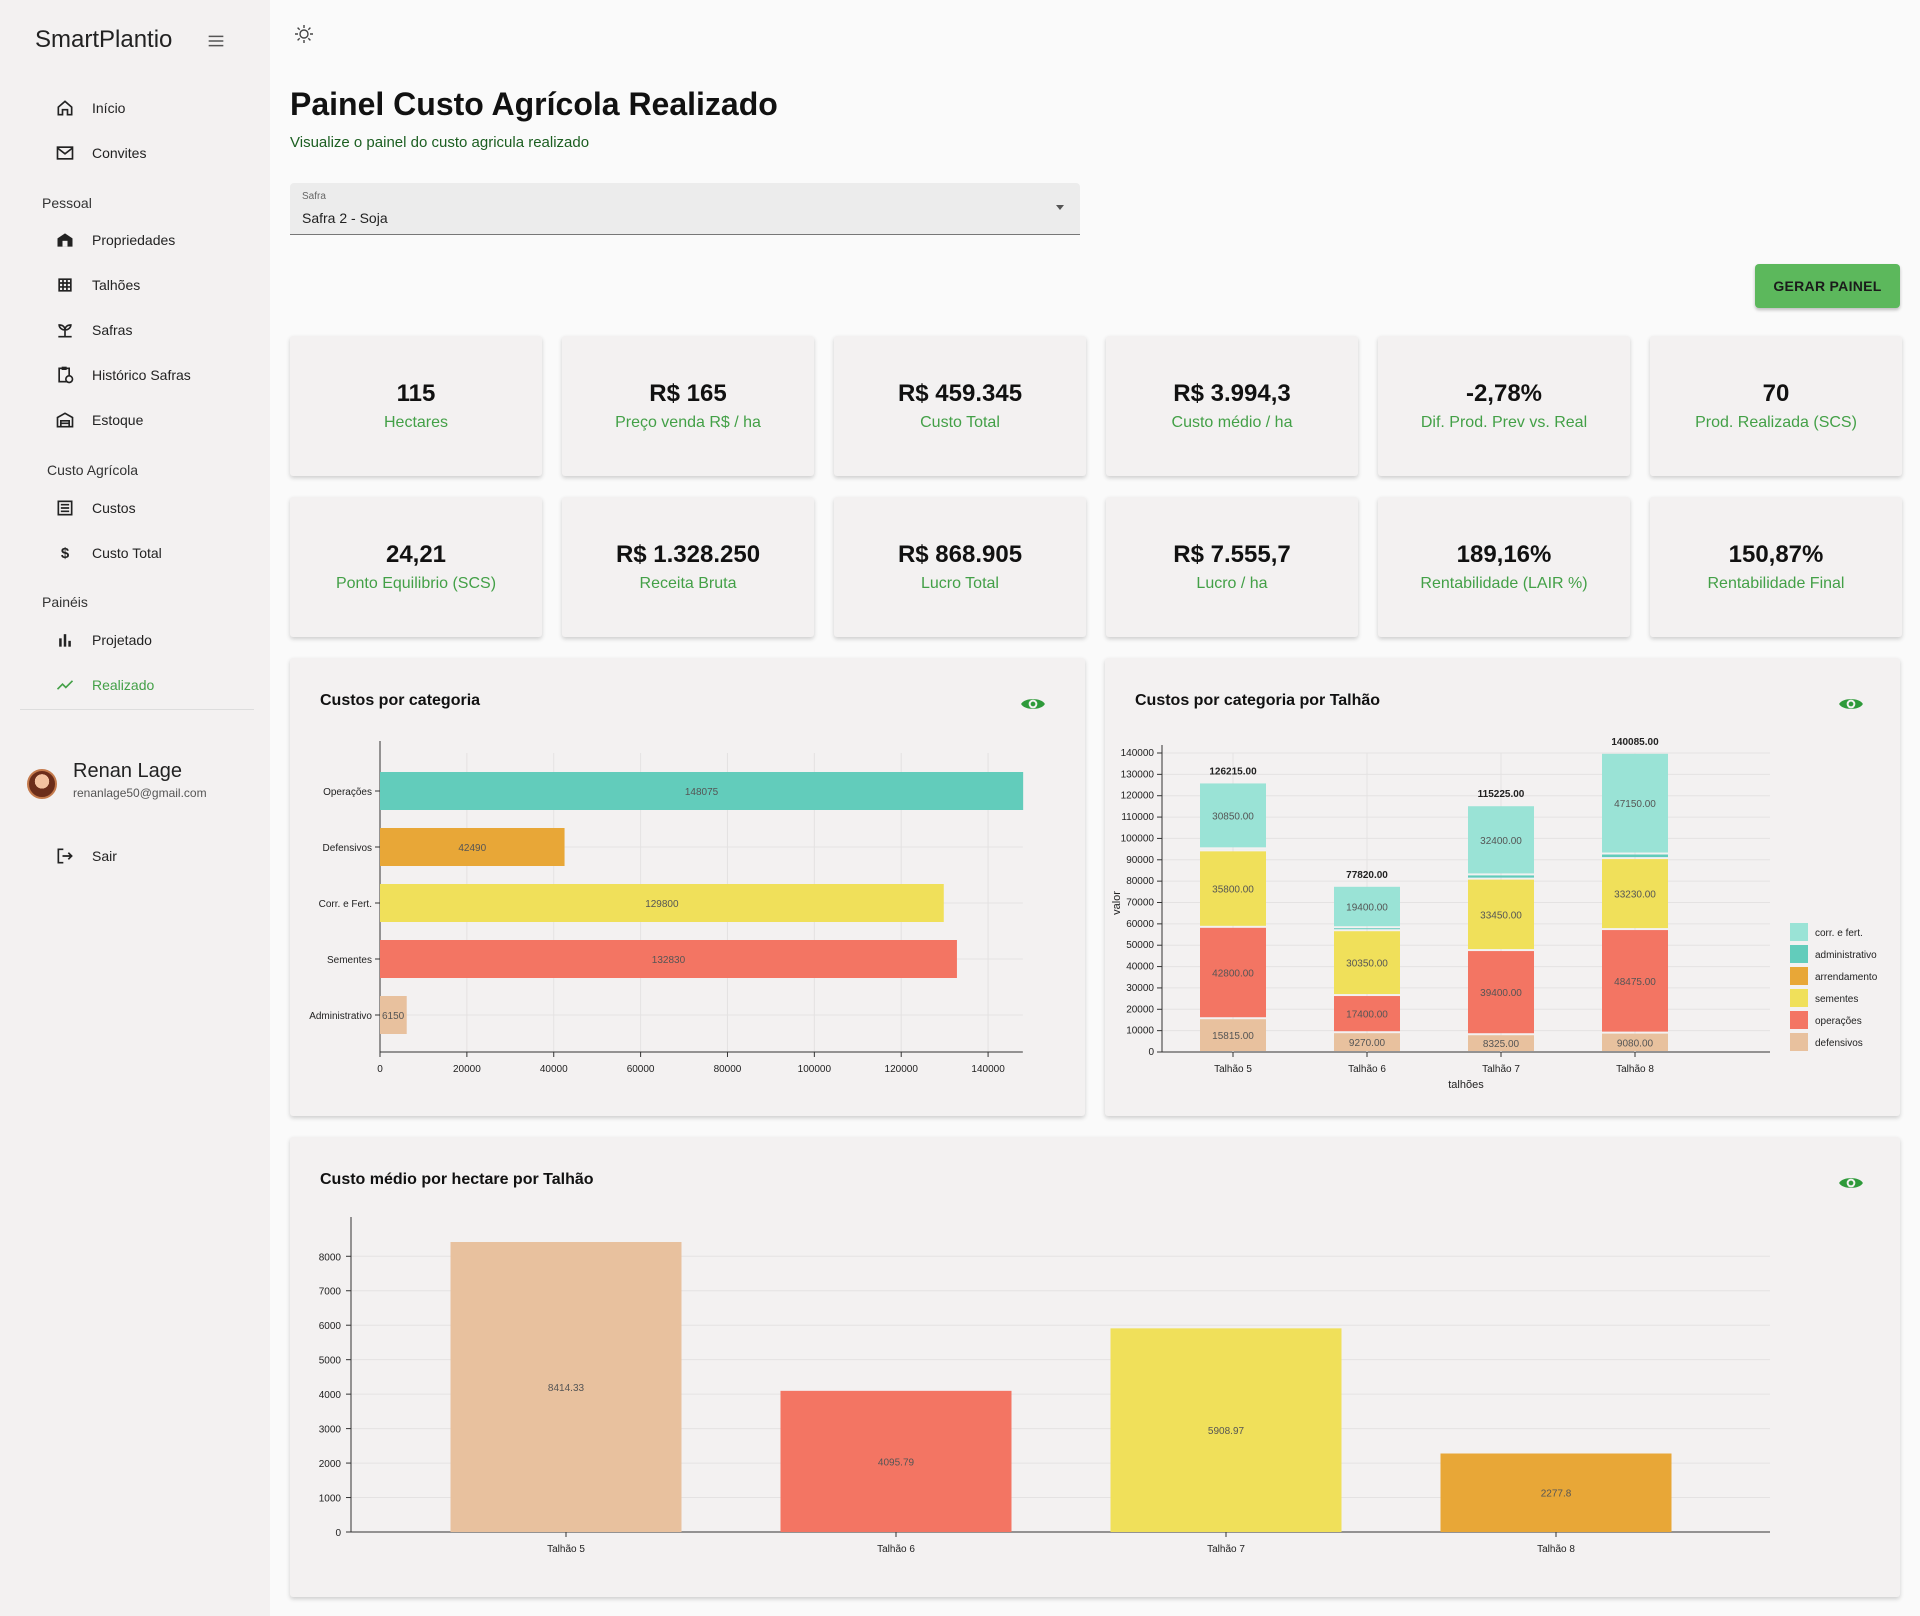  I want to click on total-label: 115225.00, so click(1501, 794).